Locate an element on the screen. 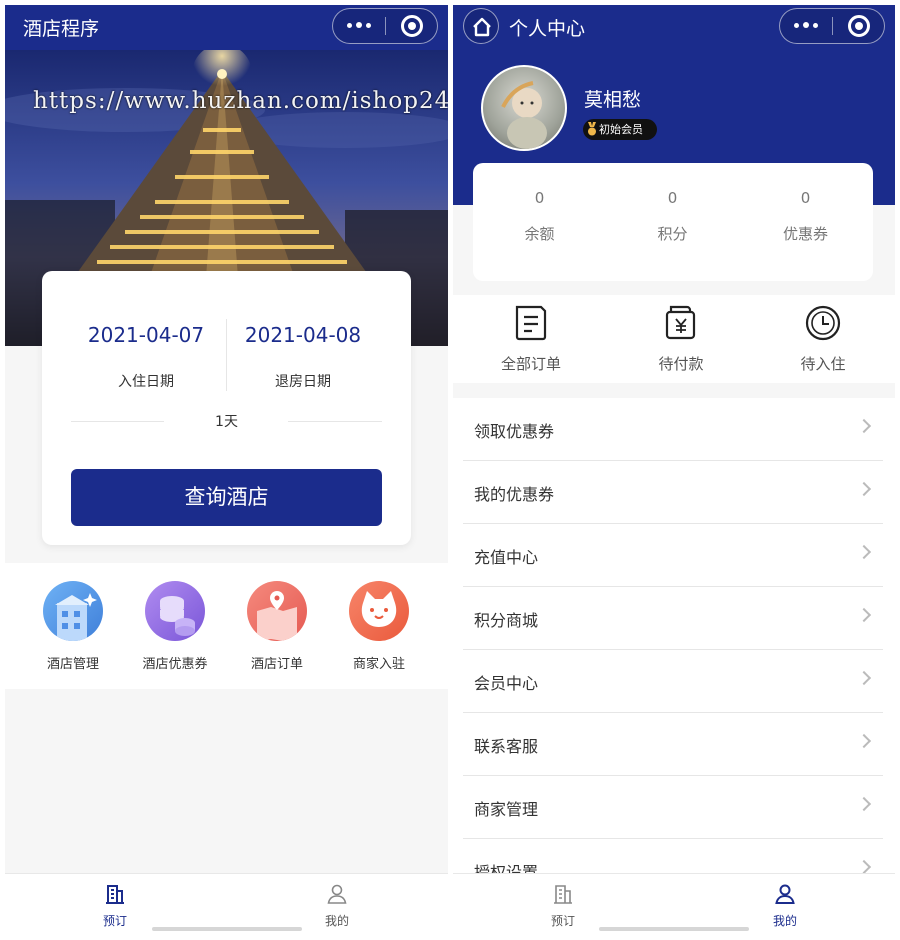 The image size is (900, 940). stat-label: 余额 is located at coordinates (539, 234).